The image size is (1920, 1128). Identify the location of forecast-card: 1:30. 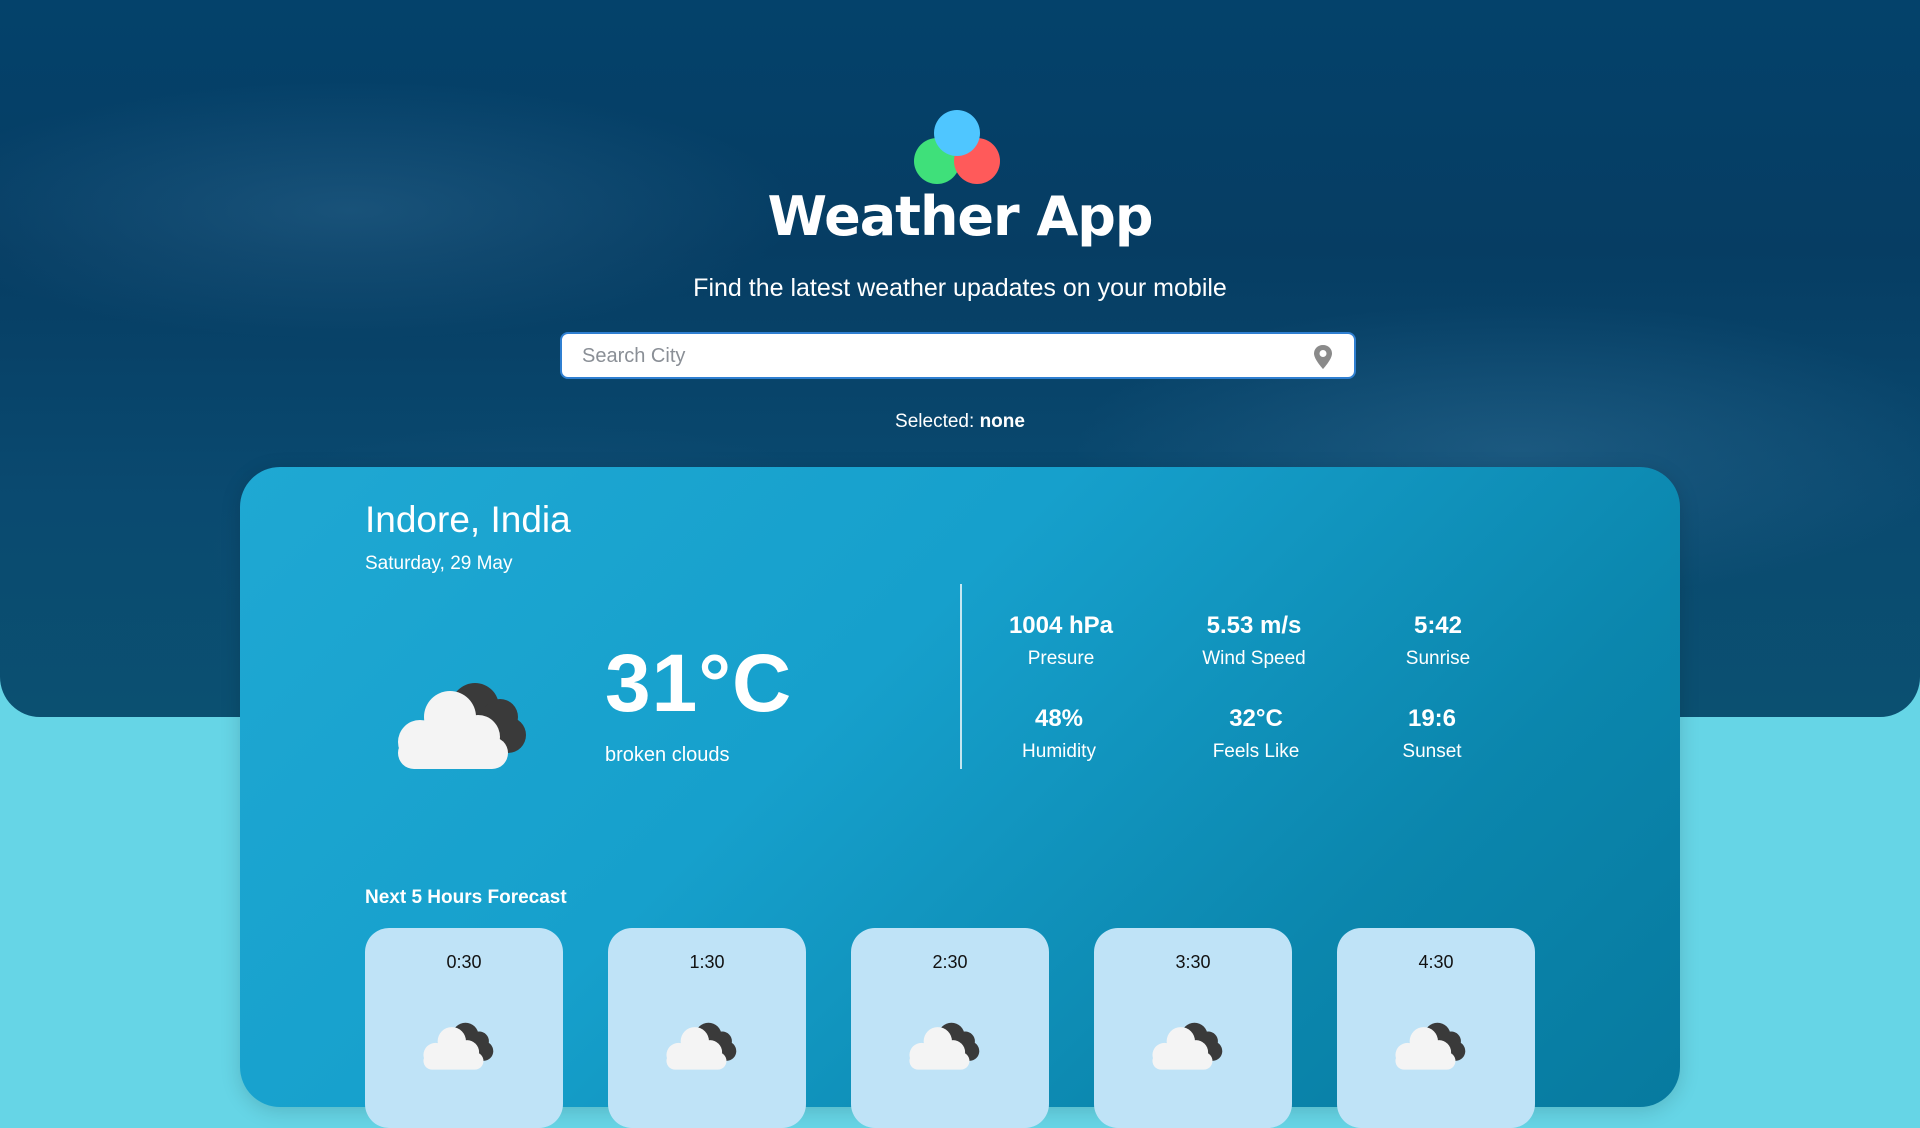
(707, 1028).